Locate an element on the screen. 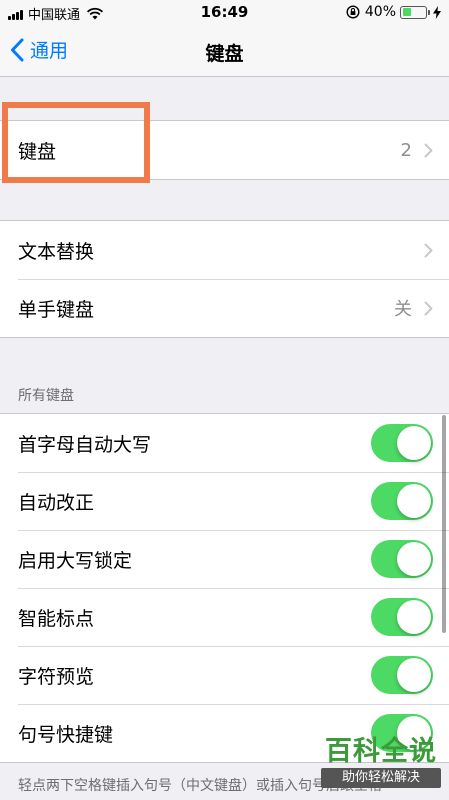 The height and width of the screenshot is (800, 449). one-handed-keyboard-row: 单手键盘 关 is located at coordinates (224, 308).